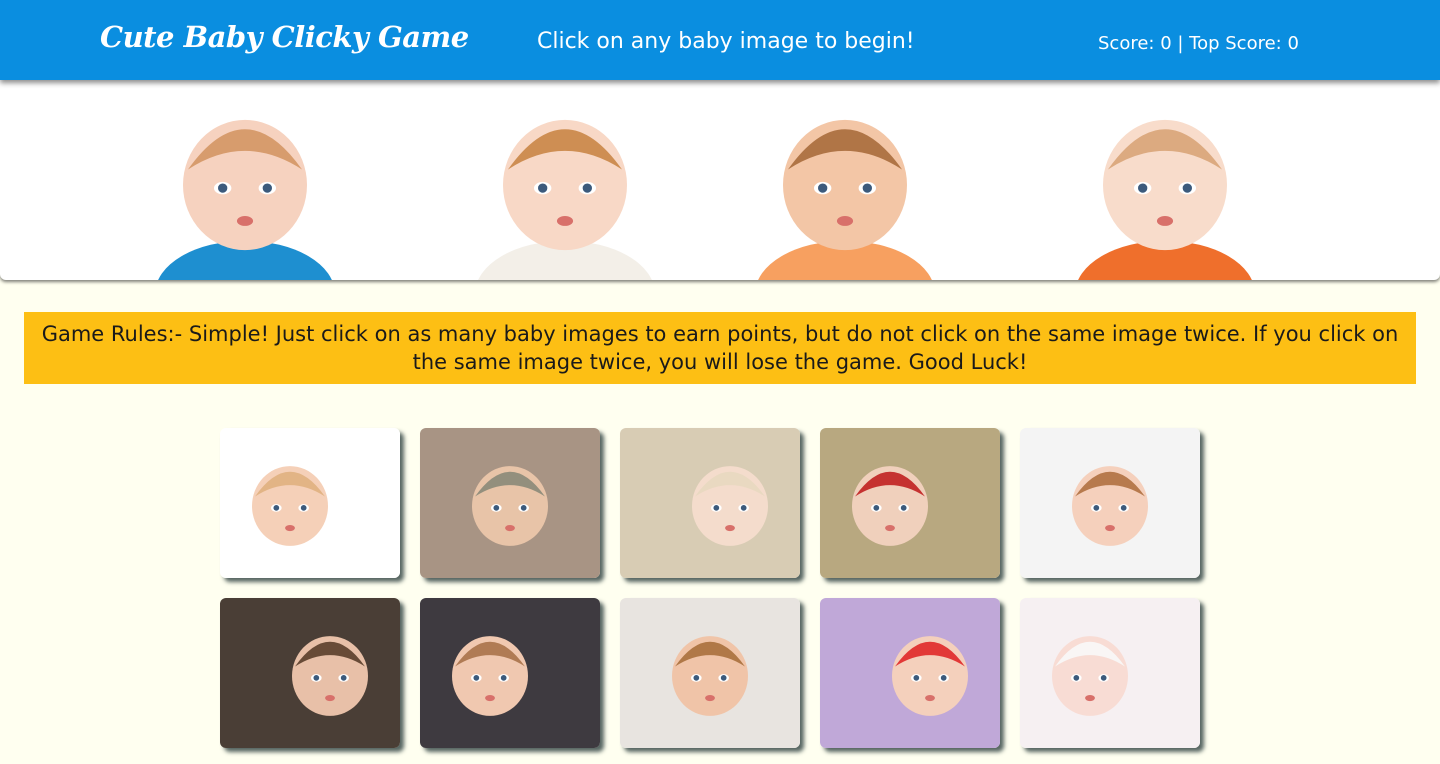 The width and height of the screenshot is (1440, 764). I want to click on baby-in-white-headband-image, so click(1110, 673).